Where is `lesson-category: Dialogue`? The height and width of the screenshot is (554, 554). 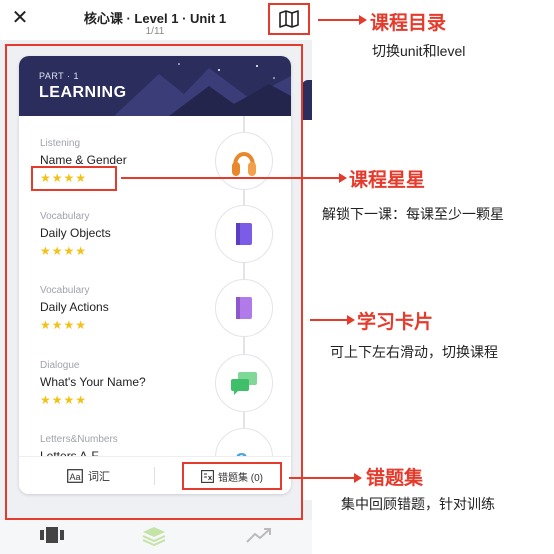 lesson-category: Dialogue is located at coordinates (60, 365).